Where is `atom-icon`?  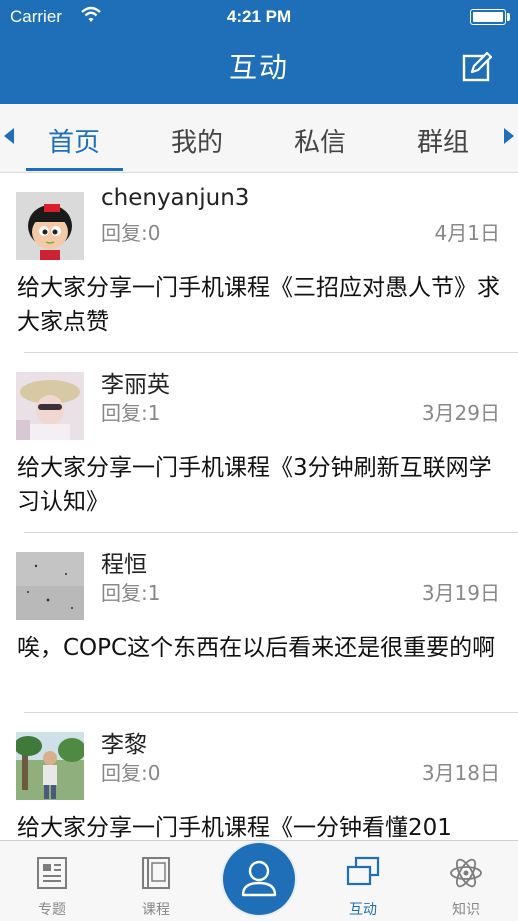 atom-icon is located at coordinates (466, 873).